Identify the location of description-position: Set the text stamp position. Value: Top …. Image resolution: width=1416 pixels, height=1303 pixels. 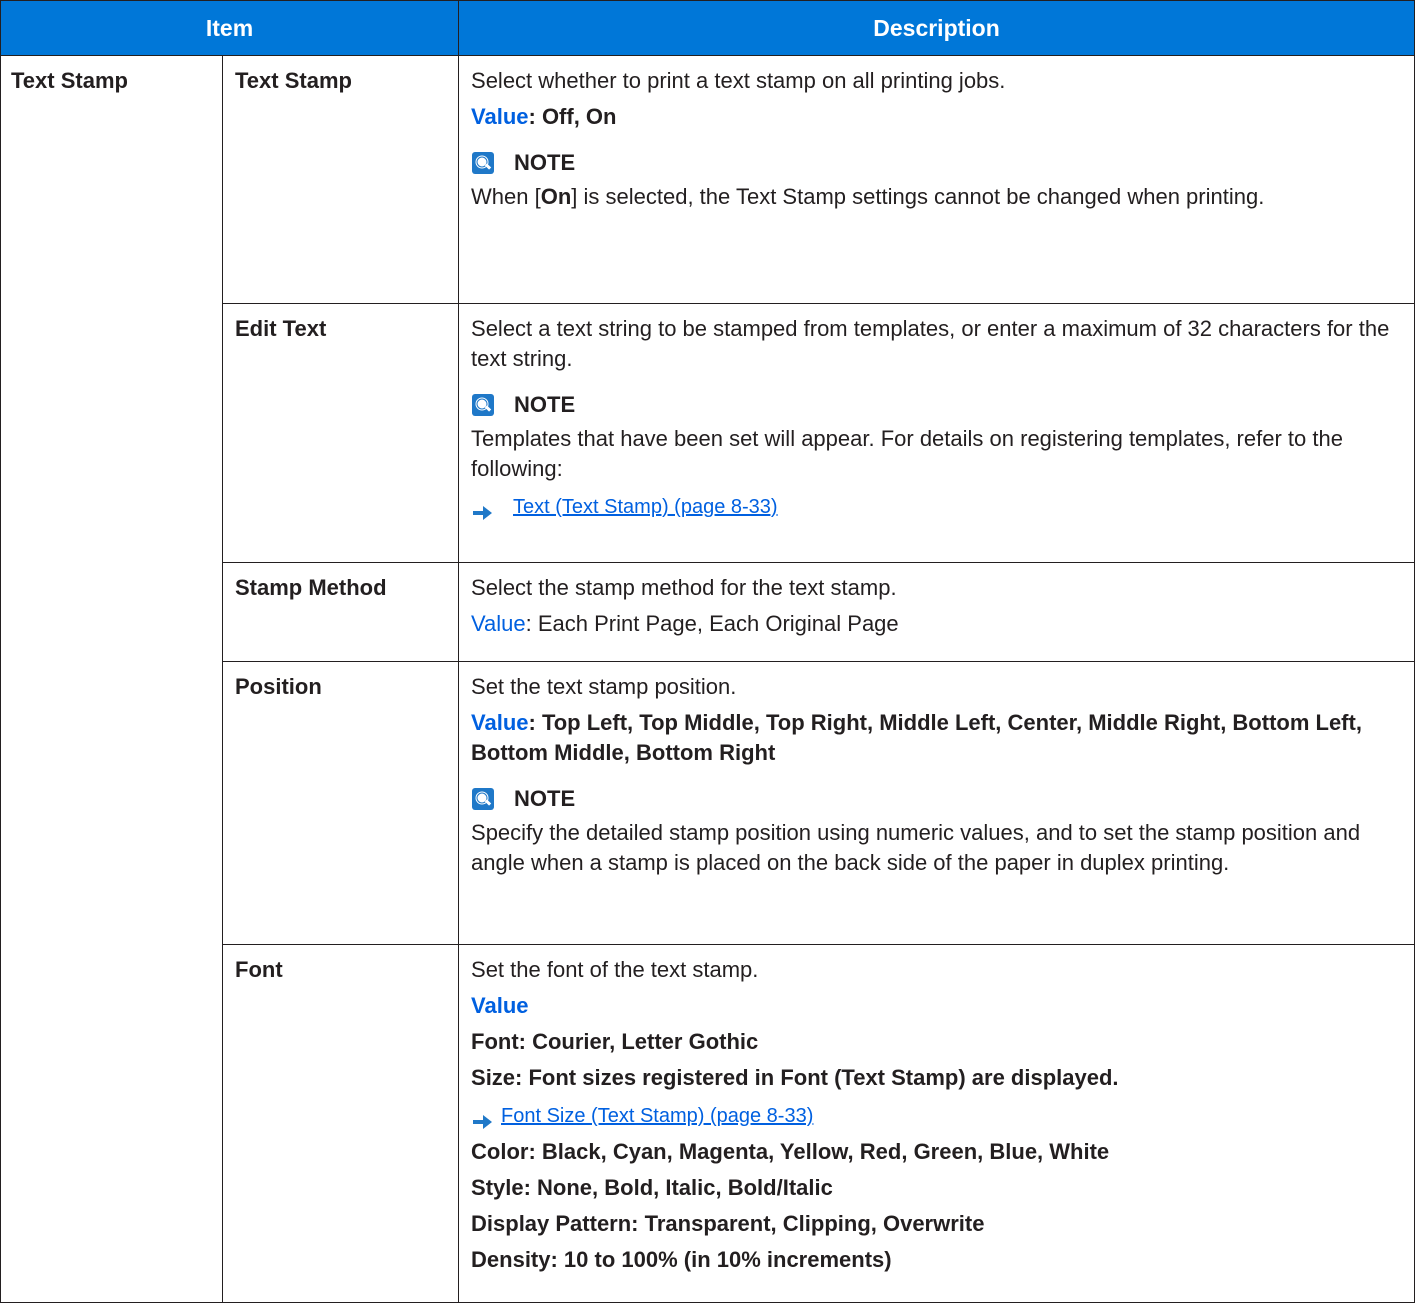
(937, 803).